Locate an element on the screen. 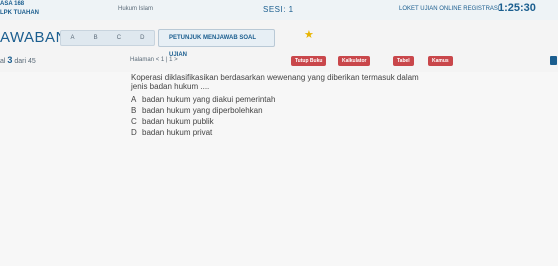 The image size is (558, 266). choice-key: C is located at coordinates (134, 121).